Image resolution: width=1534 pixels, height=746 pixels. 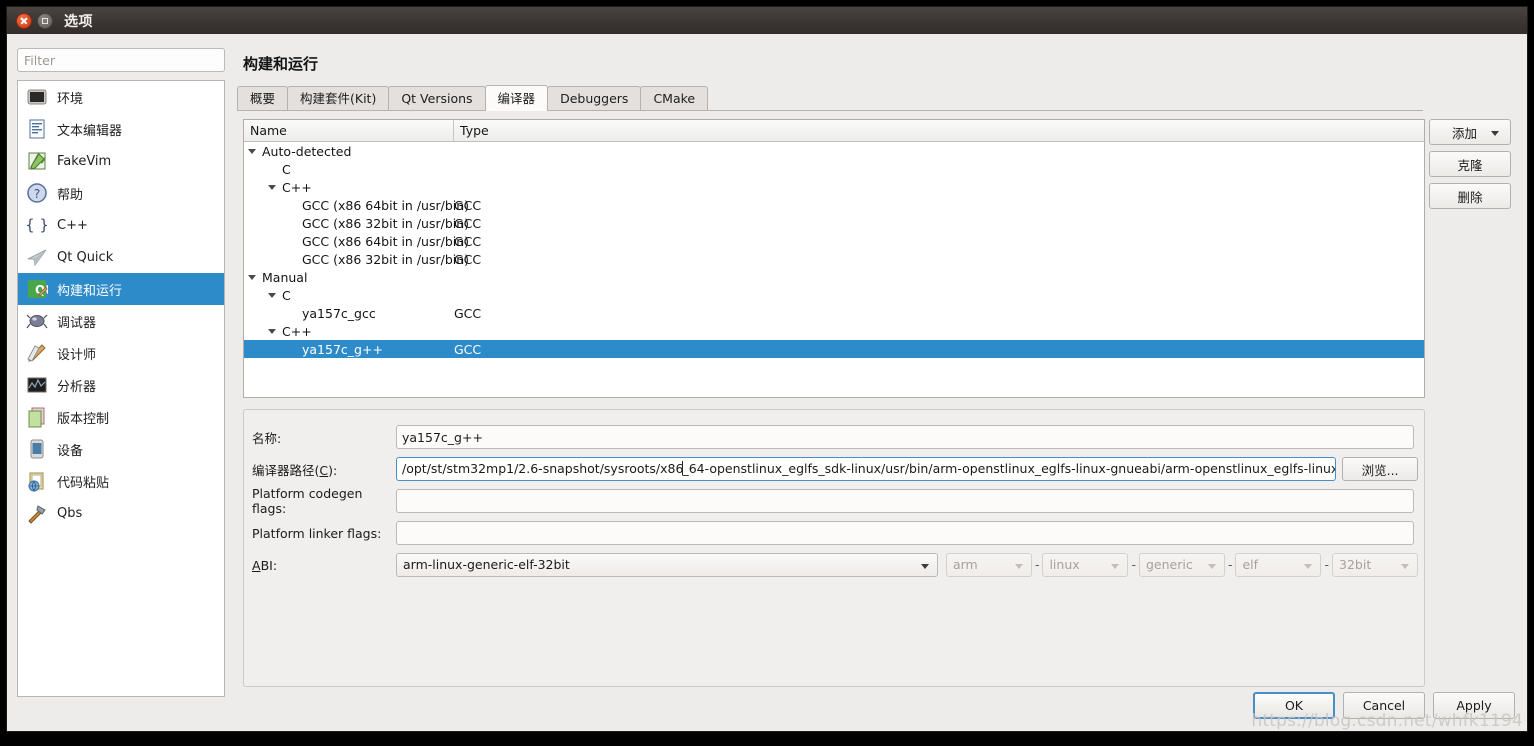 What do you see at coordinates (1375, 565) in the screenshot?
I see `abi-part-select-4: 32bit` at bounding box center [1375, 565].